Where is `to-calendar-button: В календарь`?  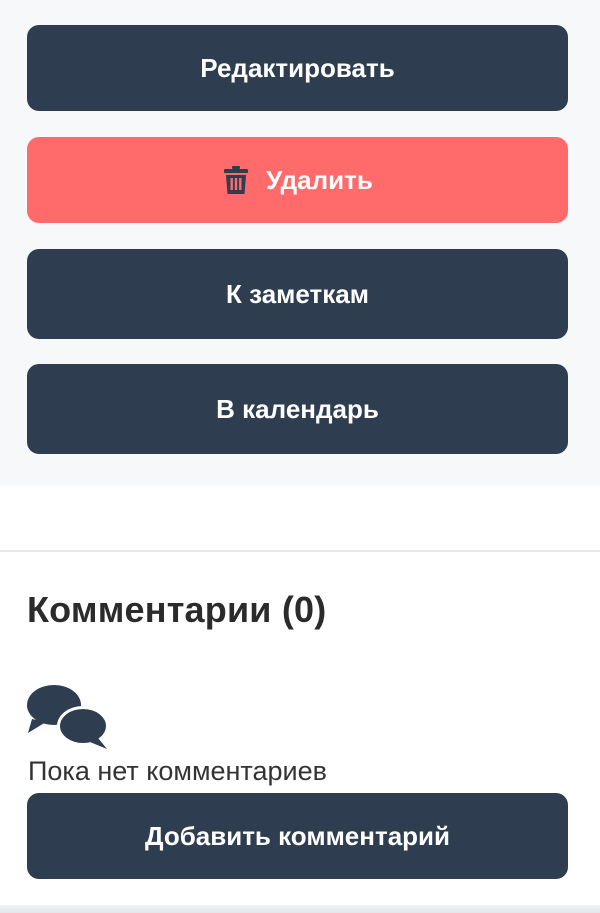 to-calendar-button: В календарь is located at coordinates (297, 409).